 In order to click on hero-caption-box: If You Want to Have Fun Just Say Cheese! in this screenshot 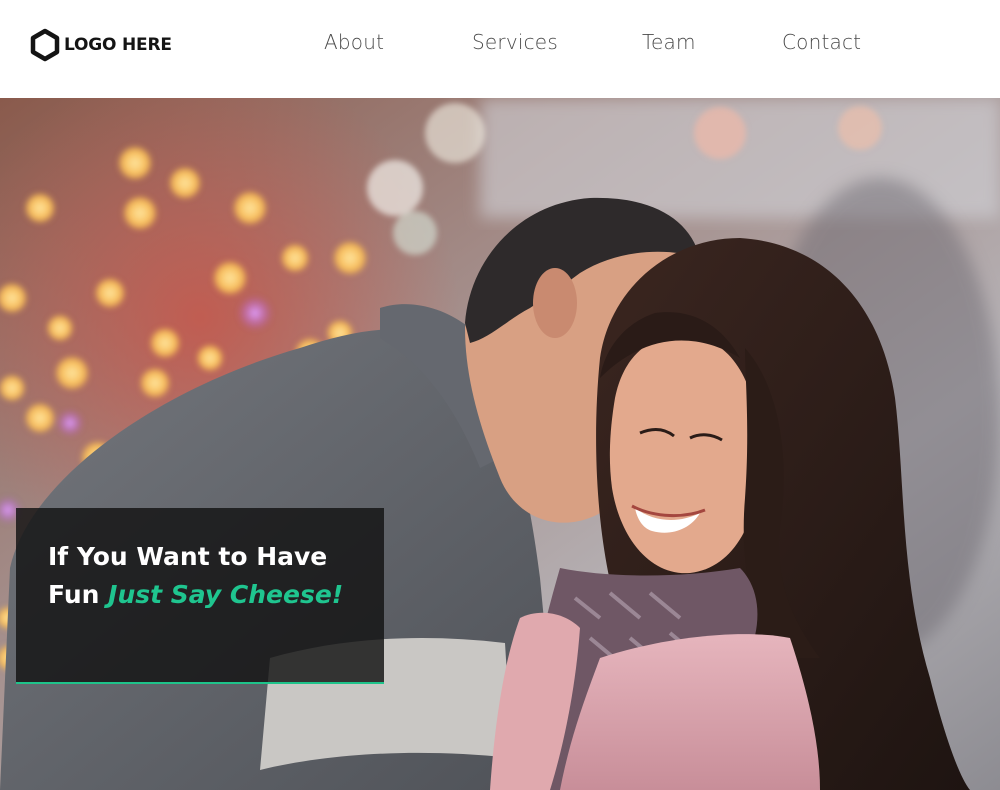, I will do `click(200, 596)`.